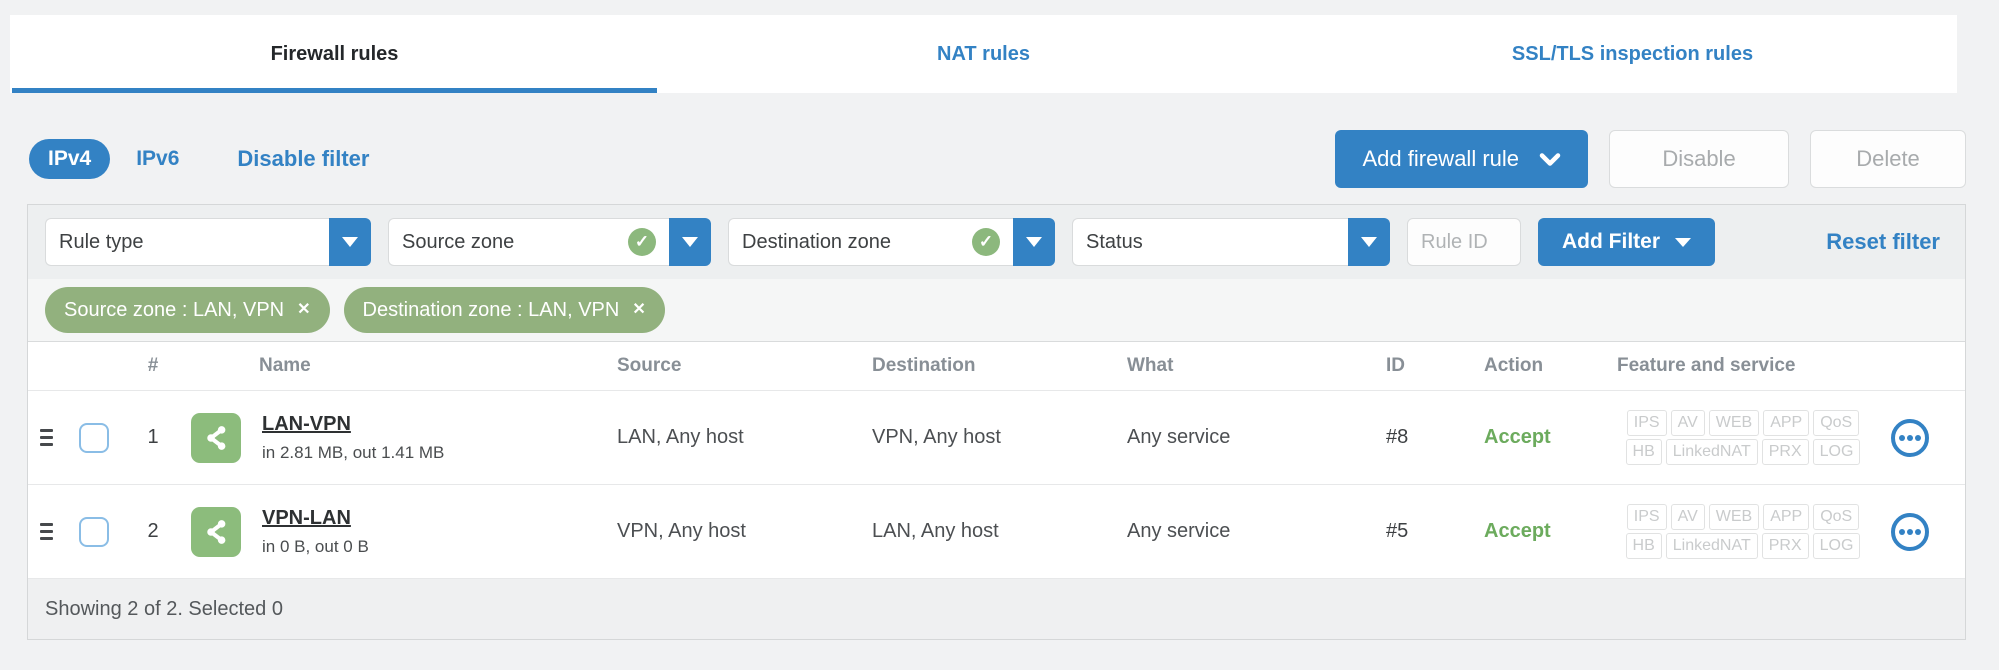 This screenshot has height=670, width=1999. Describe the element at coordinates (680, 437) in the screenshot. I see `rule-source: LAN, Any host` at that location.